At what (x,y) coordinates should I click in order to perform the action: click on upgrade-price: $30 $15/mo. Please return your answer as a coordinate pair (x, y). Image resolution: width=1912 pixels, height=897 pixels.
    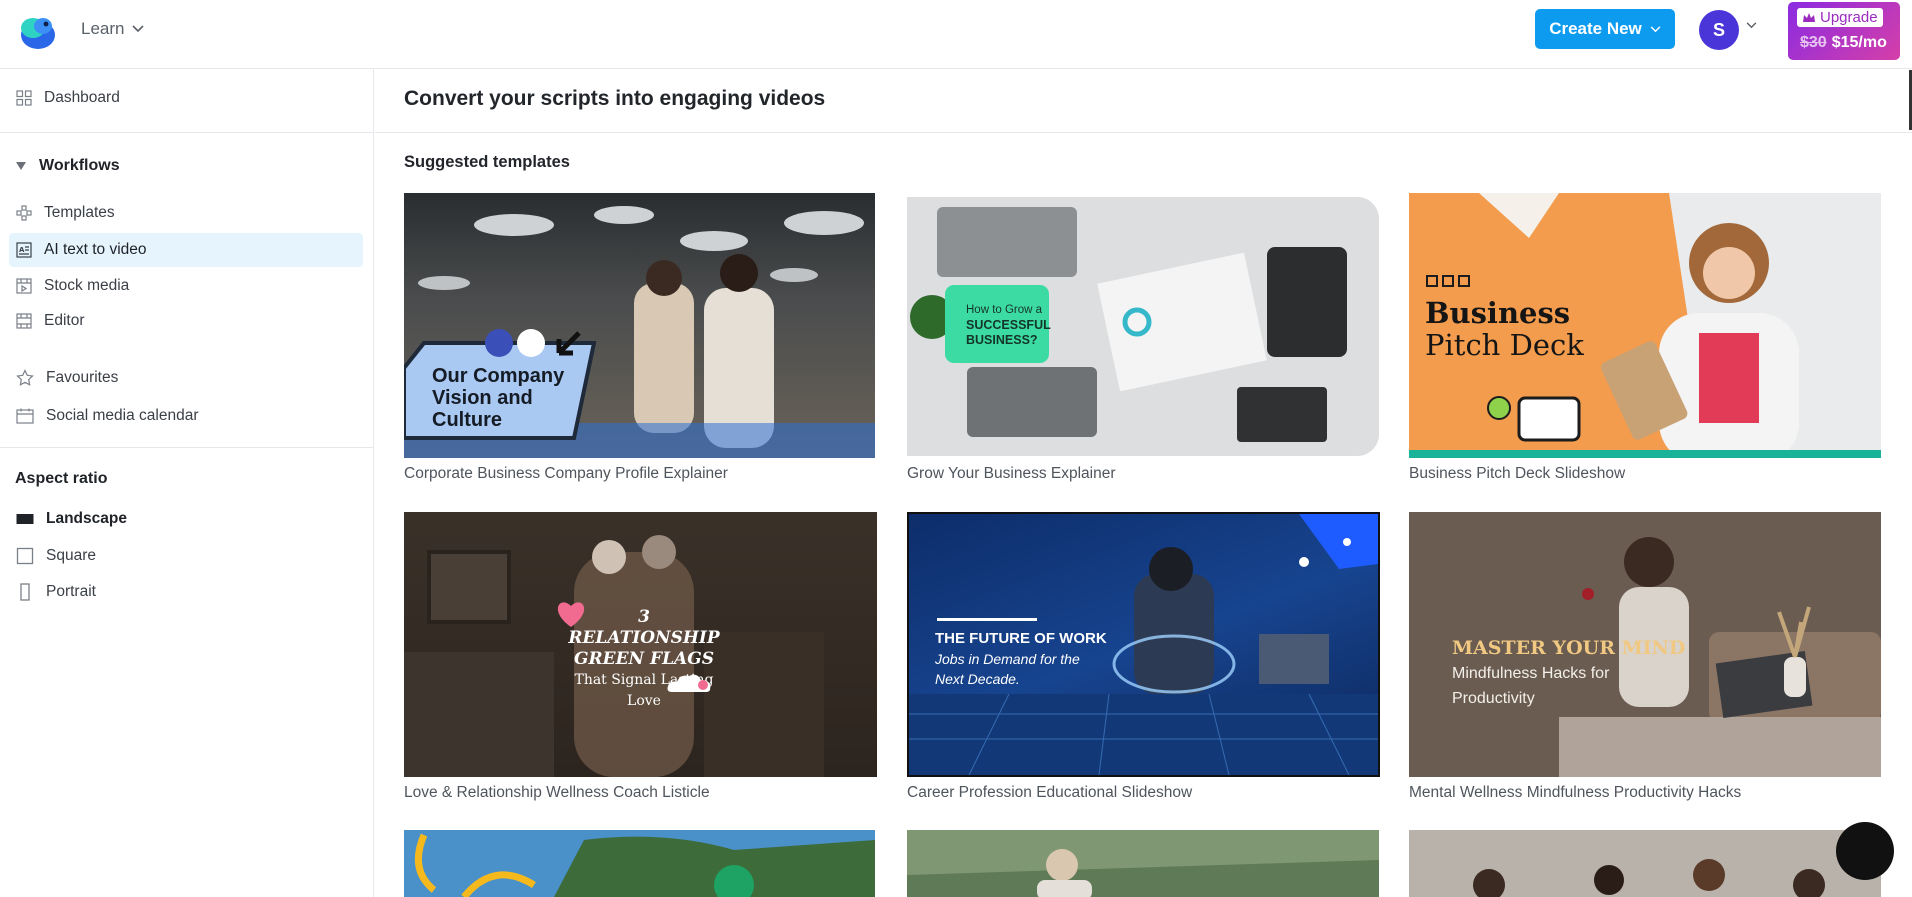
    Looking at the image, I should click on (1843, 43).